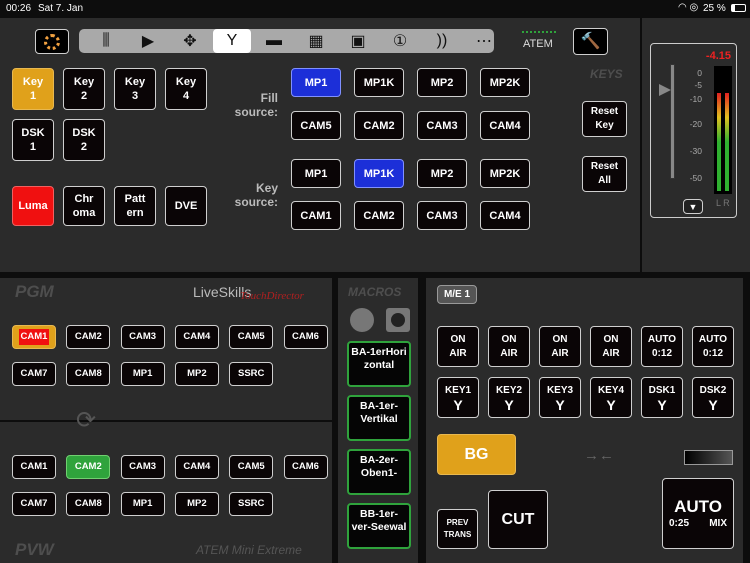  I want to click on monitor-icon: ▬, so click(274, 41).